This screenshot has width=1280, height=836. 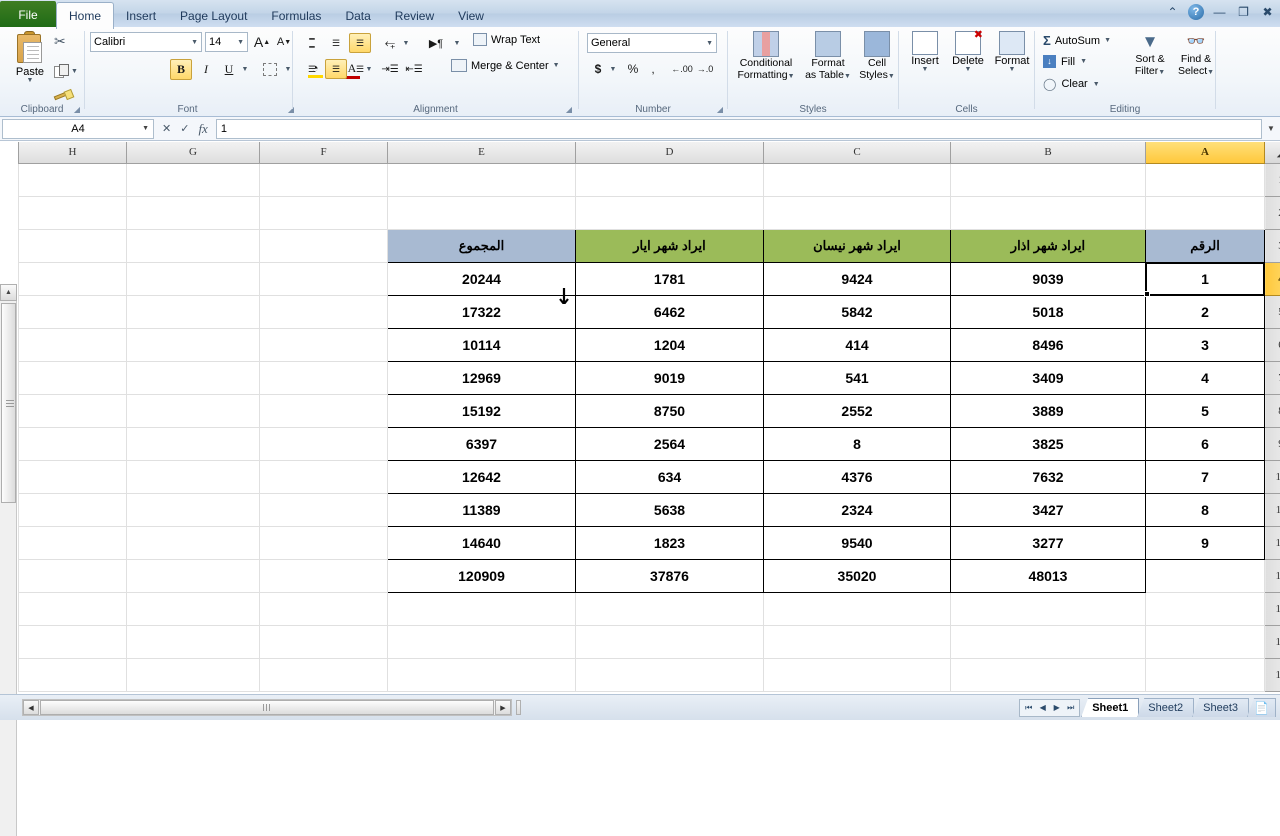 What do you see at coordinates (857, 674) in the screenshot?
I see `cell-C16` at bounding box center [857, 674].